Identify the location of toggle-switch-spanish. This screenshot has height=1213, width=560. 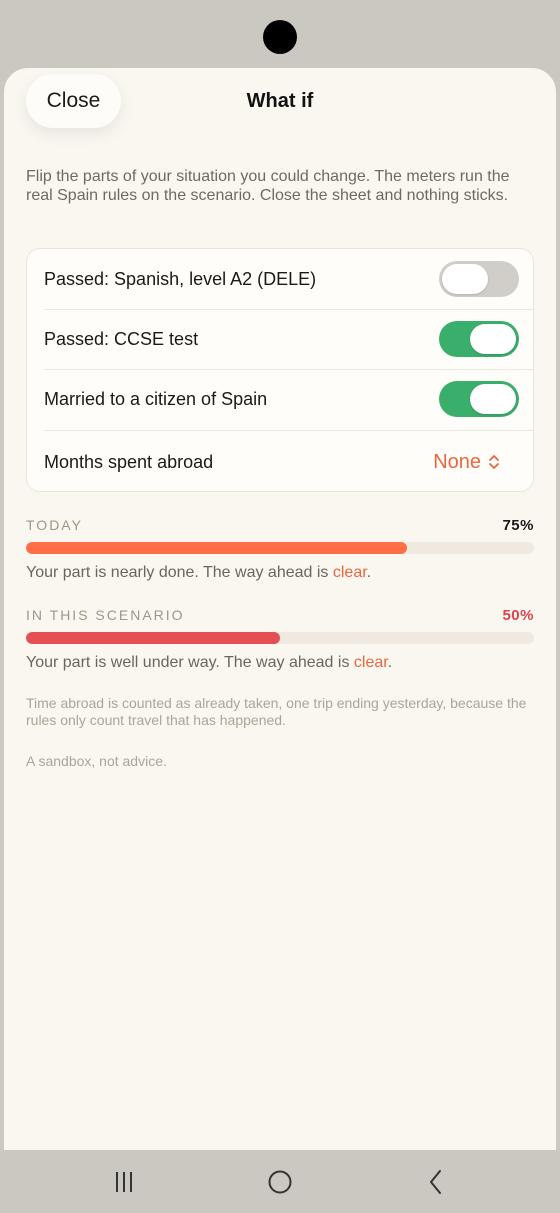
(479, 279).